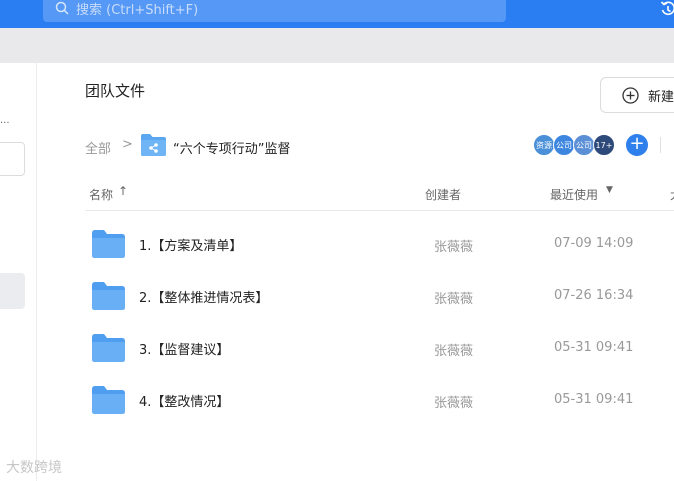 The image size is (674, 481). Describe the element at coordinates (190, 244) in the screenshot. I see `file-name: 1.【方案及清单】` at that location.